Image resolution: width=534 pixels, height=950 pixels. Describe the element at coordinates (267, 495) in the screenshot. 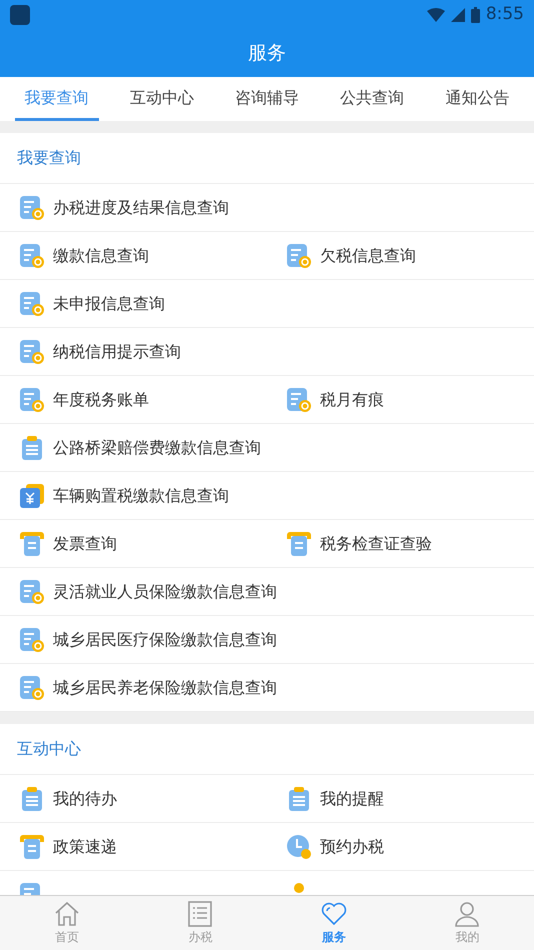

I see `menu-item: 车辆购置税缴款信息查询` at that location.